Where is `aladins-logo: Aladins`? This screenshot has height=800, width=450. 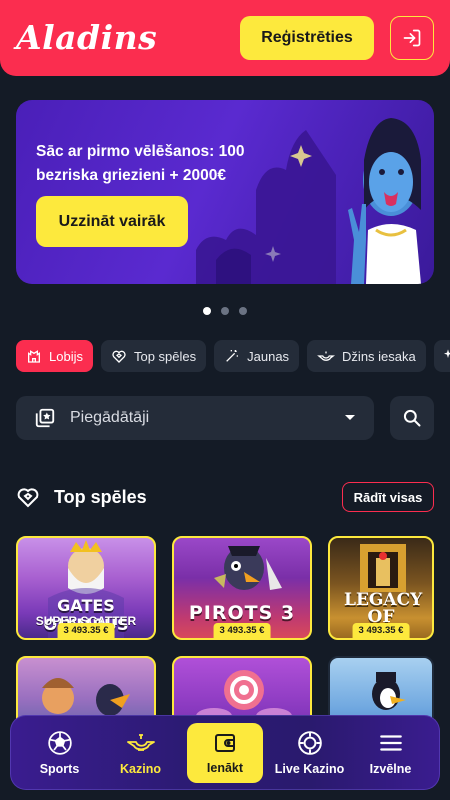 aladins-logo: Aladins is located at coordinates (86, 37).